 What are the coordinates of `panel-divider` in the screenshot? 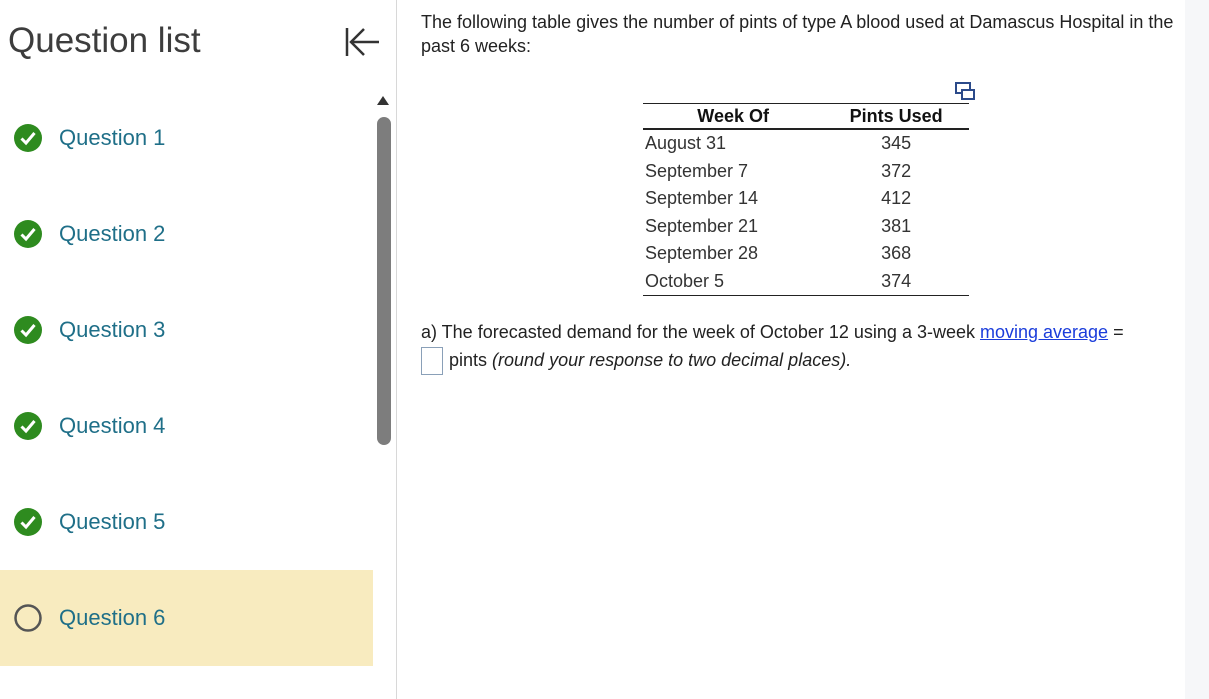 It's located at (396, 349).